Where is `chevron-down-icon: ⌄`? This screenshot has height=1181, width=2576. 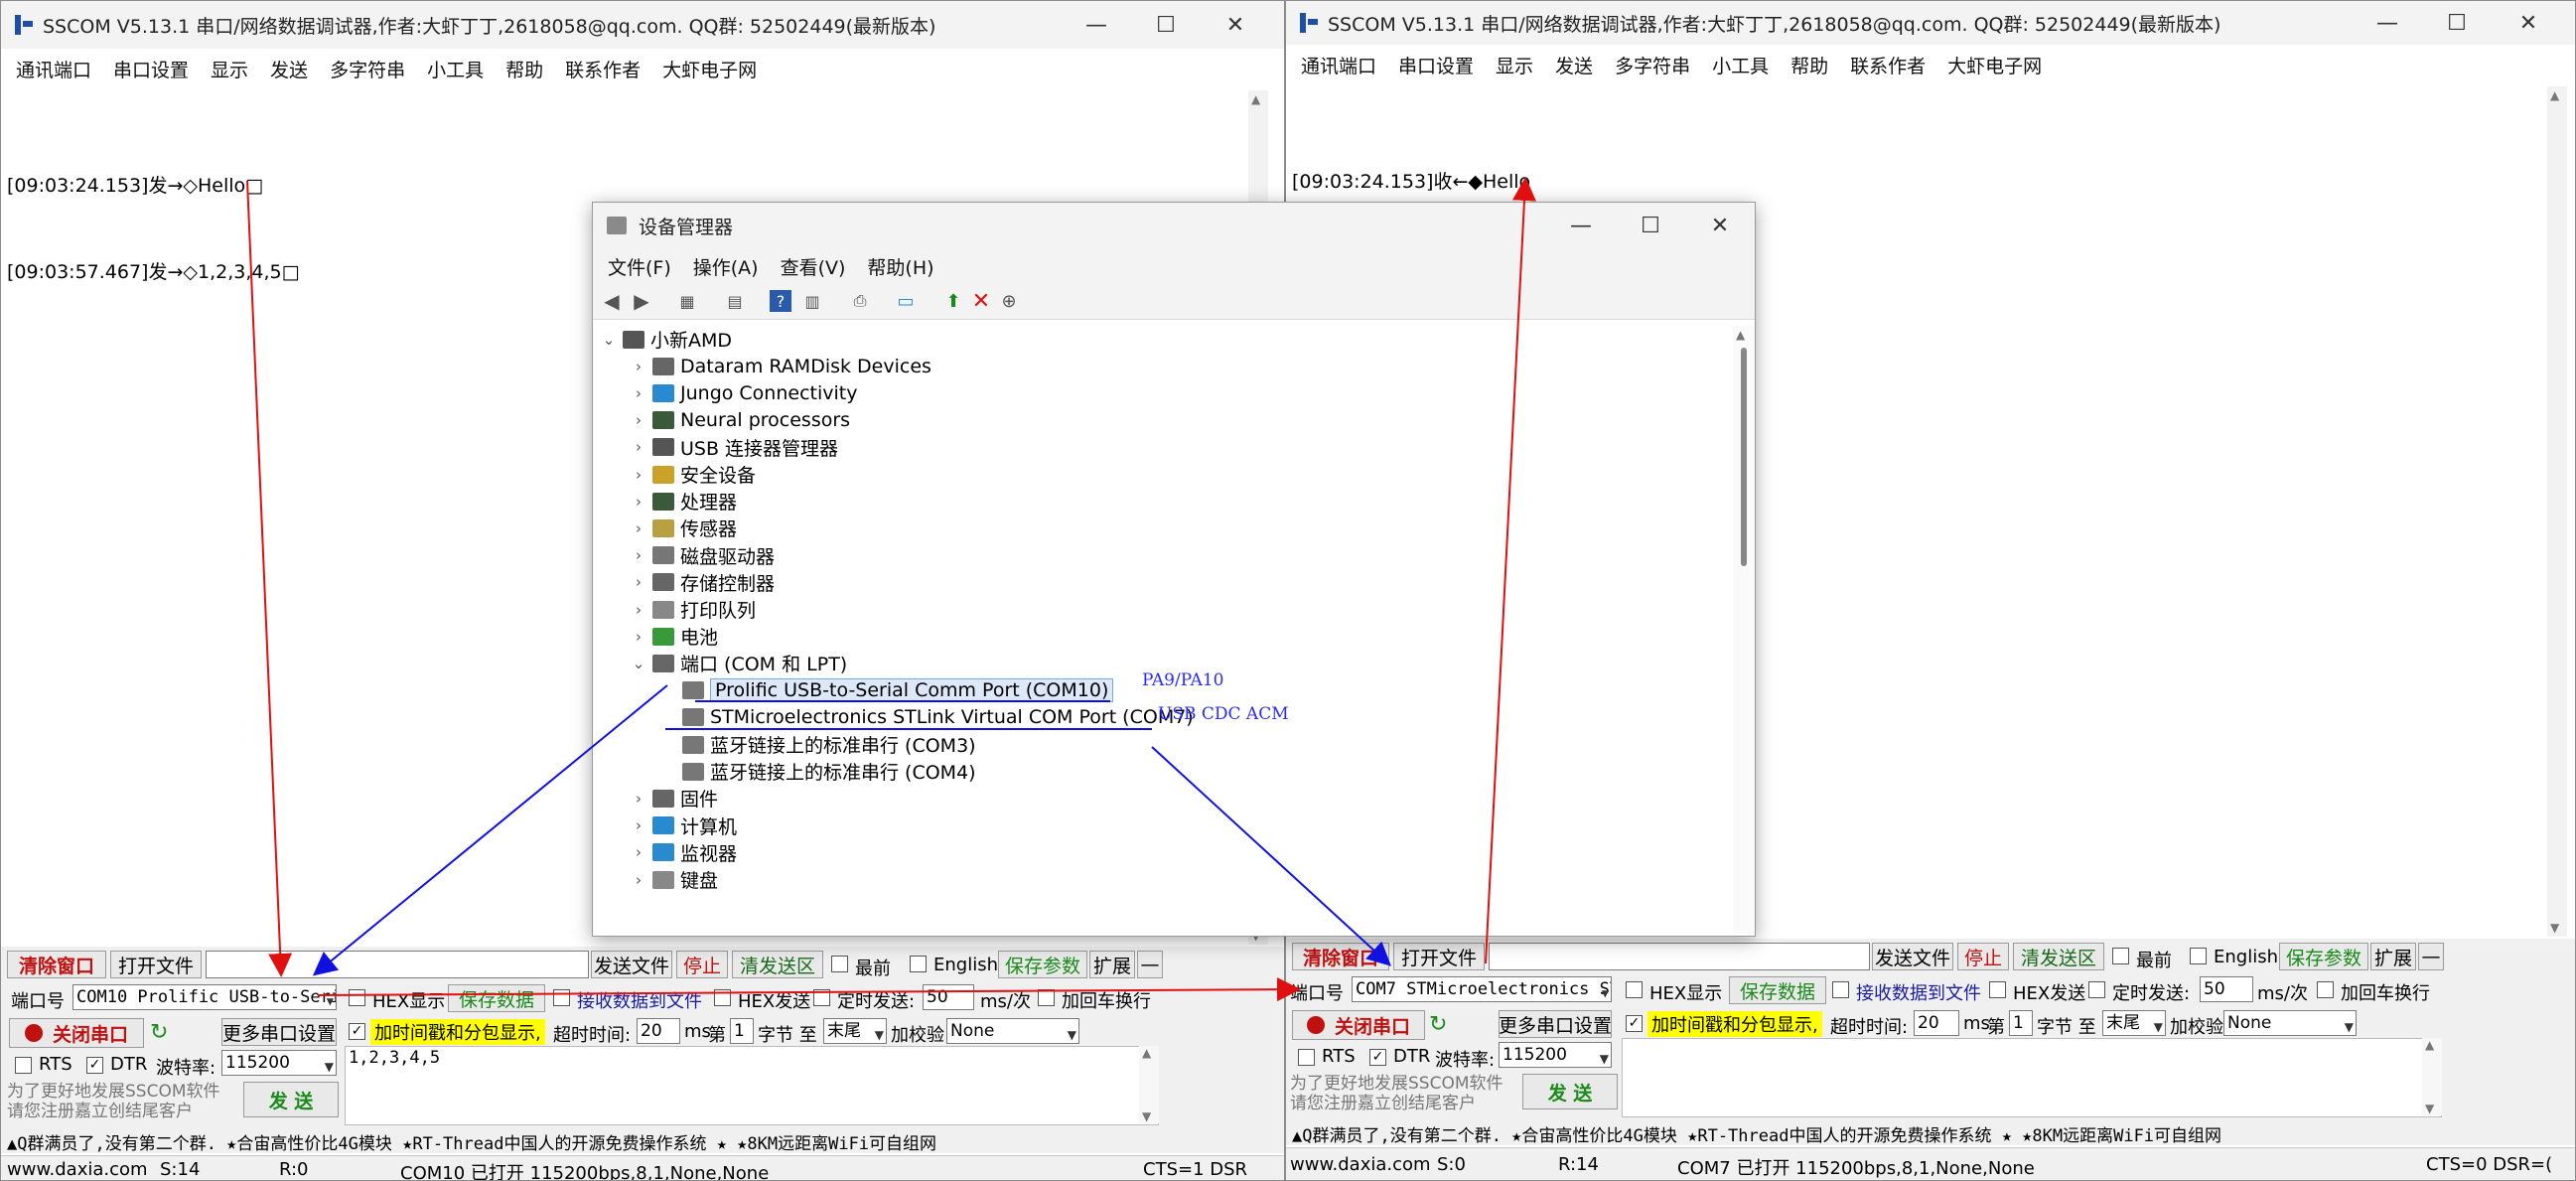
chevron-down-icon: ⌄ is located at coordinates (609, 340).